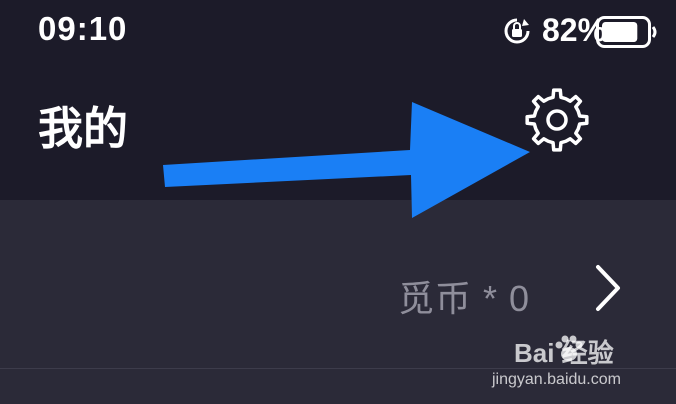 Image resolution: width=676 pixels, height=404 pixels. I want to click on status-time: 09:10, so click(83, 28).